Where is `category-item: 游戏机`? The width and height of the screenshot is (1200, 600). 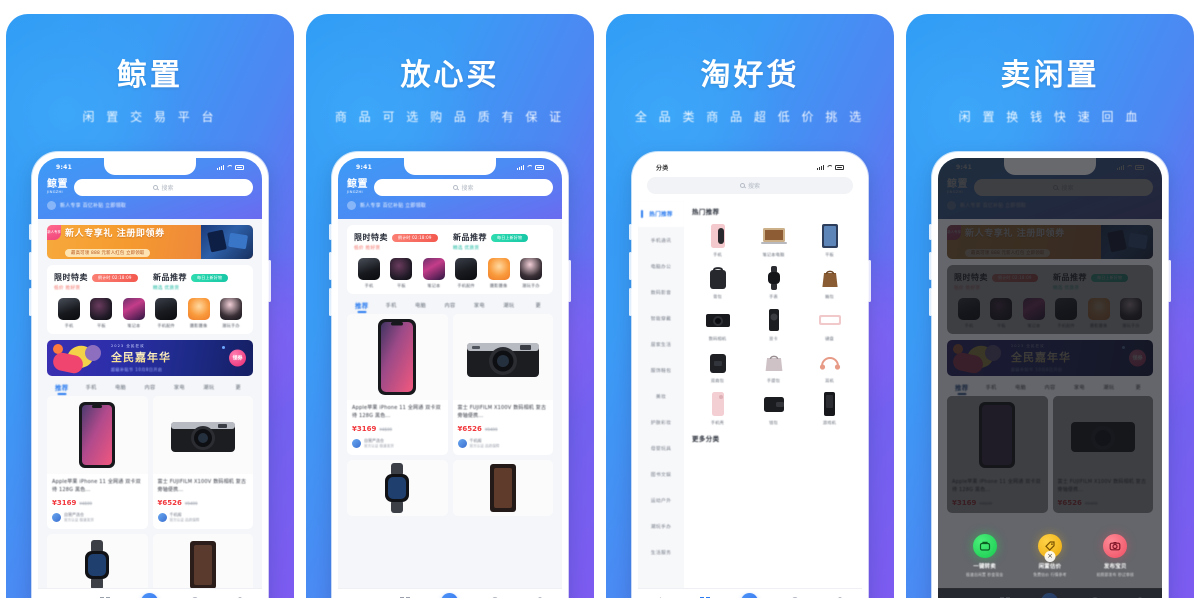 category-item: 游戏机 is located at coordinates (829, 408).